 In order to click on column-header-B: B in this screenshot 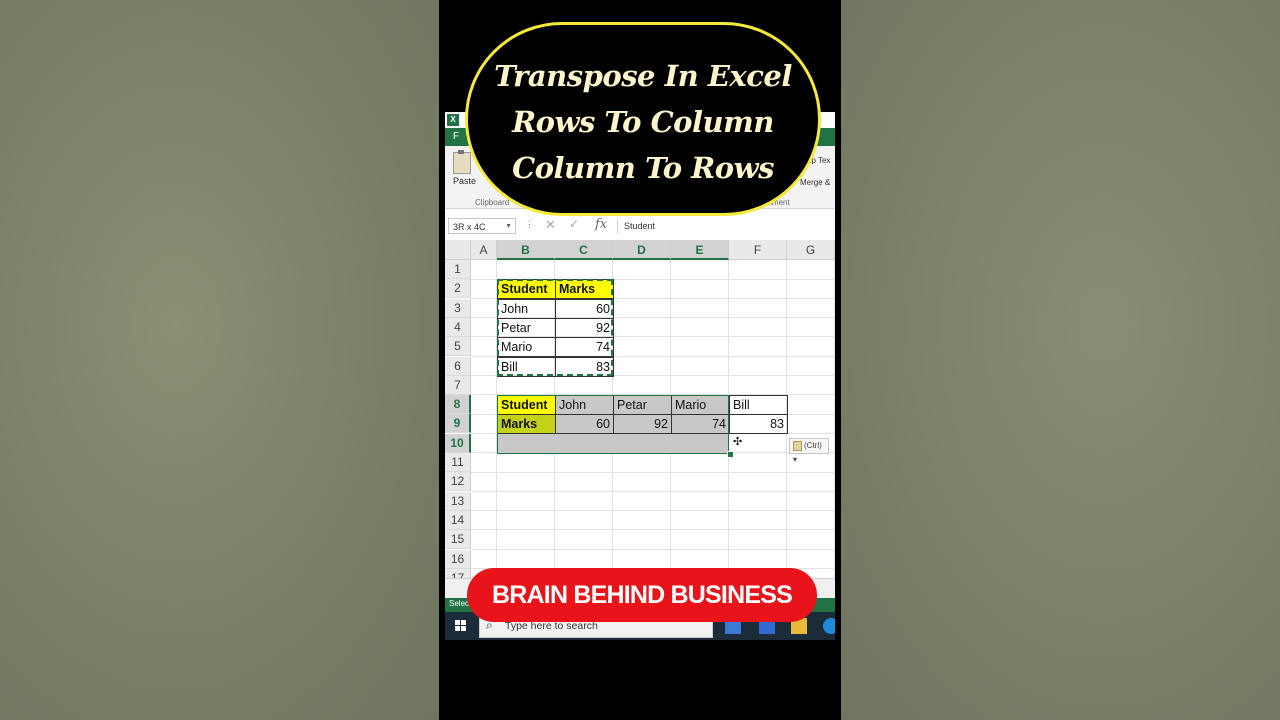, I will do `click(526, 250)`.